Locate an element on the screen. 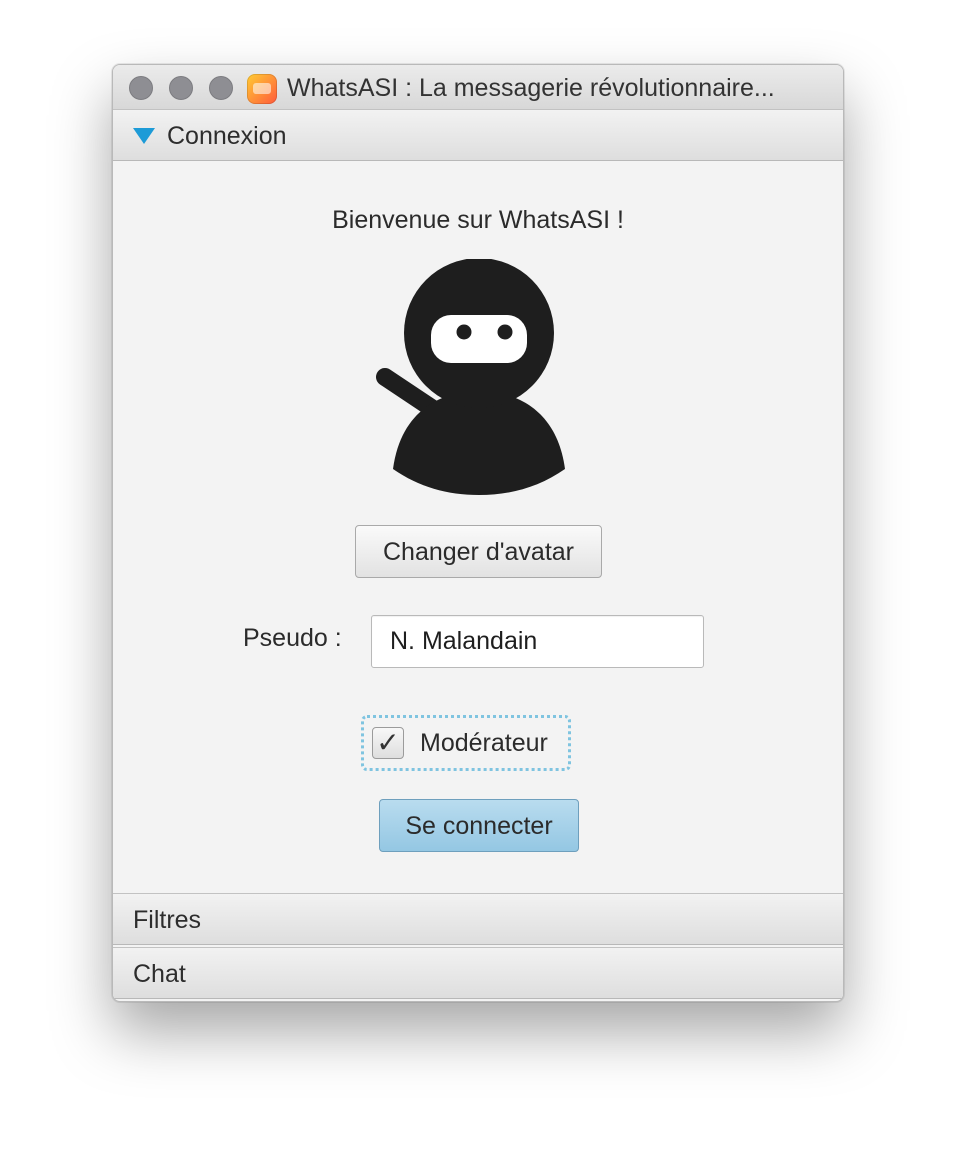  pseudo-label: Pseudo : is located at coordinates (292, 638).